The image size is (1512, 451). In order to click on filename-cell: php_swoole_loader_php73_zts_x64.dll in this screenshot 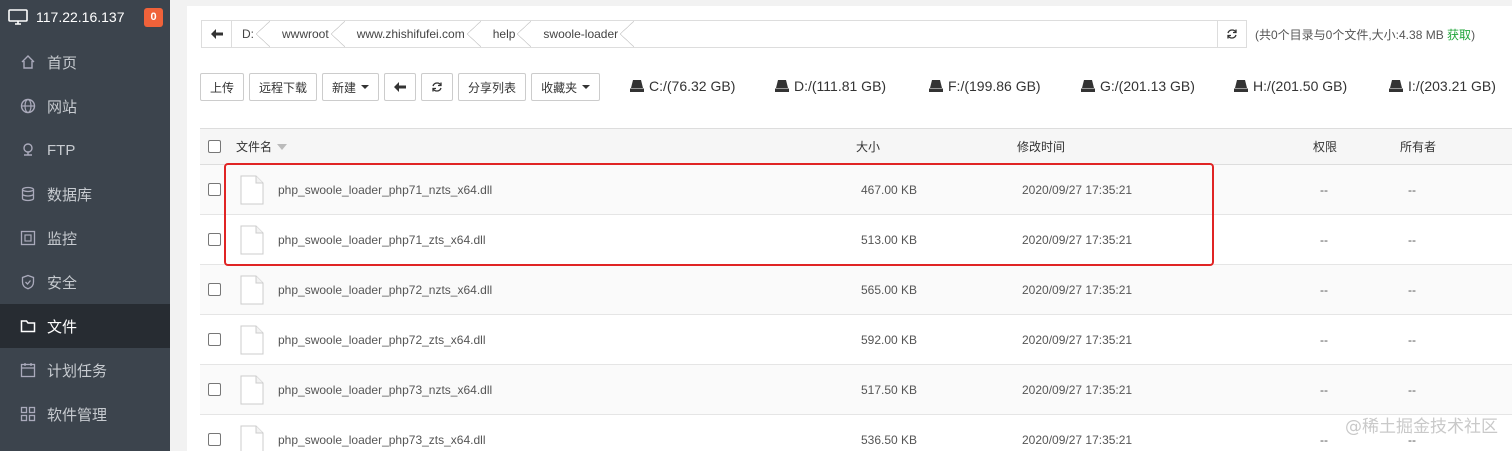, I will do `click(363, 433)`.